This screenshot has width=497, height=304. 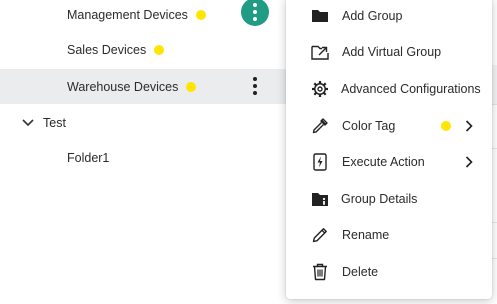 What do you see at coordinates (127, 14) in the screenshot?
I see `tree-item-label: Management Devices` at bounding box center [127, 14].